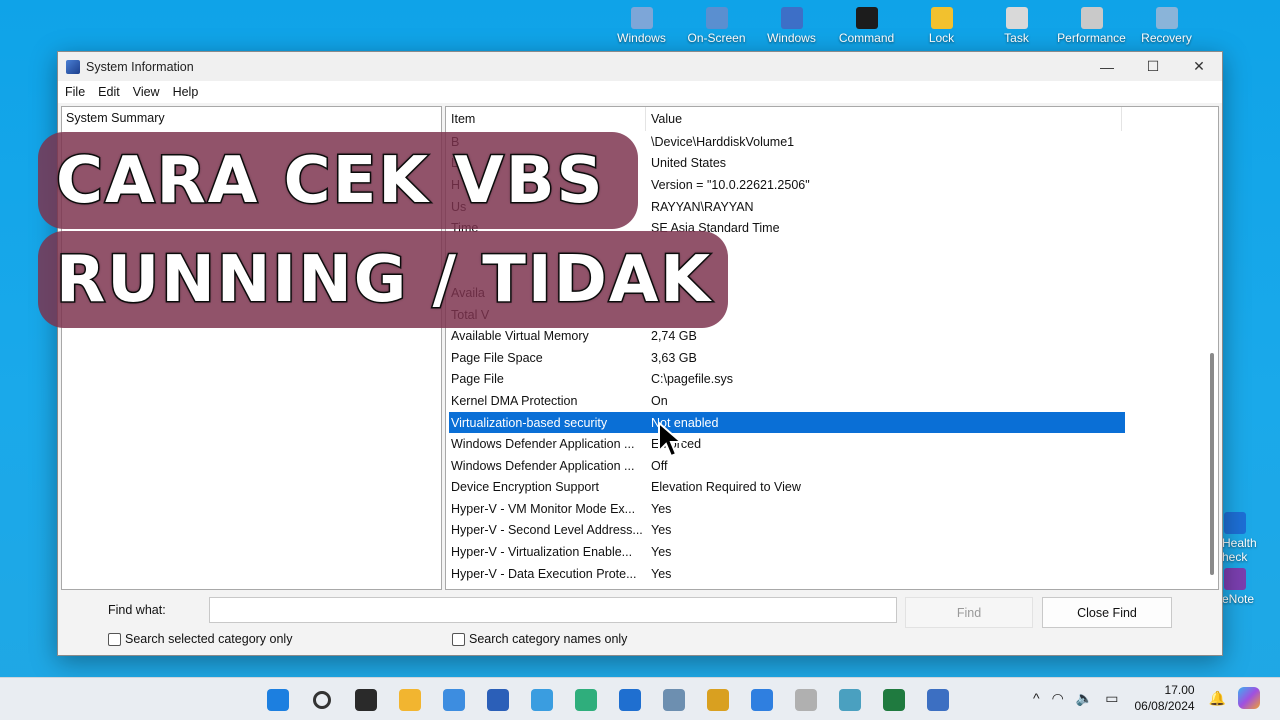 Image resolution: width=1280 pixels, height=720 pixels. What do you see at coordinates (1091, 27) in the screenshot?
I see `desktop-shortcut: Performance` at bounding box center [1091, 27].